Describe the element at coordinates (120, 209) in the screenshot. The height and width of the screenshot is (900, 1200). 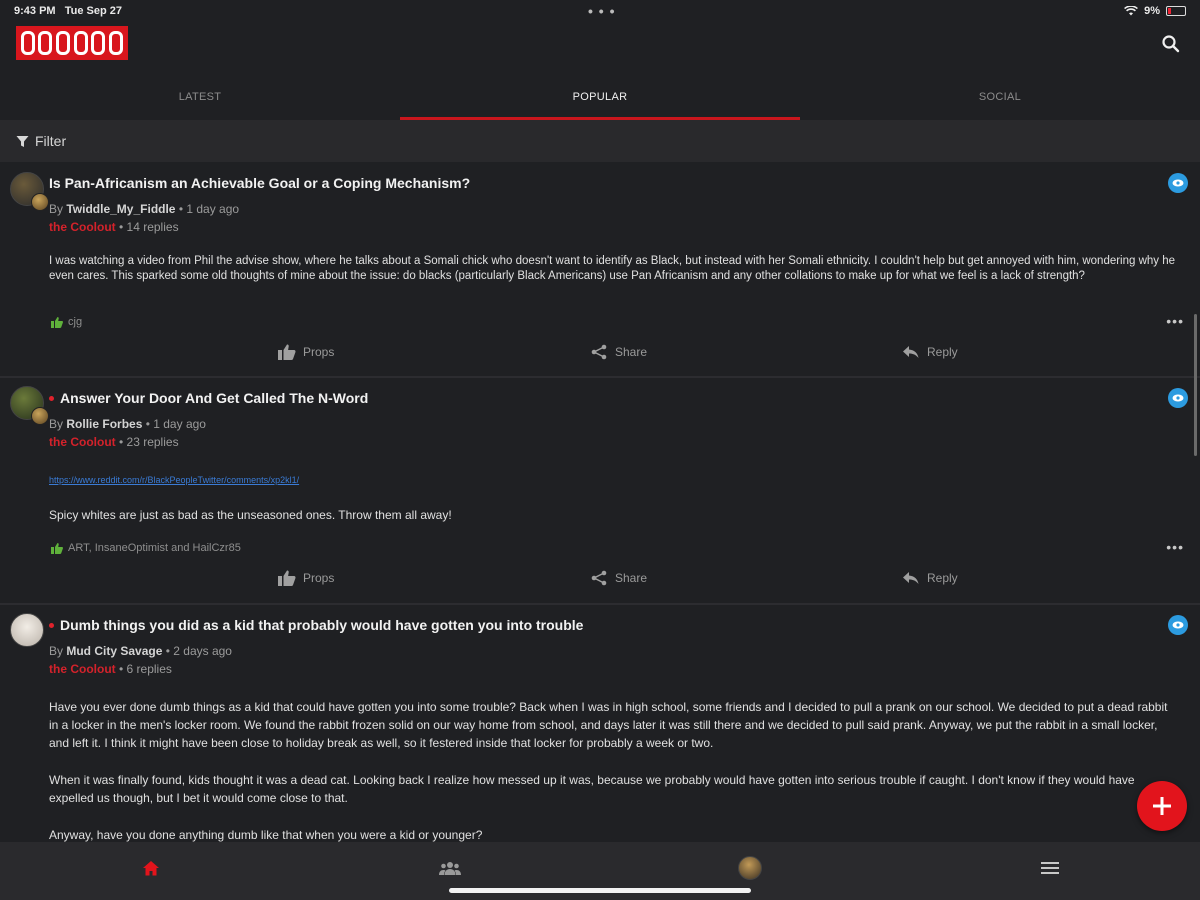
I see `author-name: Twiddle_My_Fiddle` at that location.